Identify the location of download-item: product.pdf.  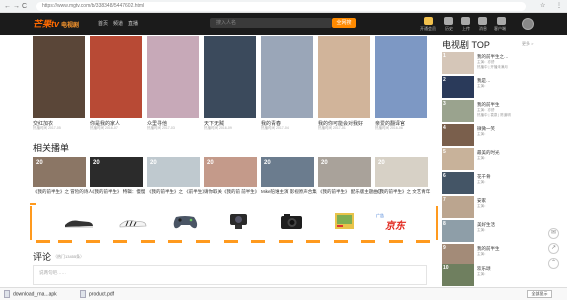
(97, 294).